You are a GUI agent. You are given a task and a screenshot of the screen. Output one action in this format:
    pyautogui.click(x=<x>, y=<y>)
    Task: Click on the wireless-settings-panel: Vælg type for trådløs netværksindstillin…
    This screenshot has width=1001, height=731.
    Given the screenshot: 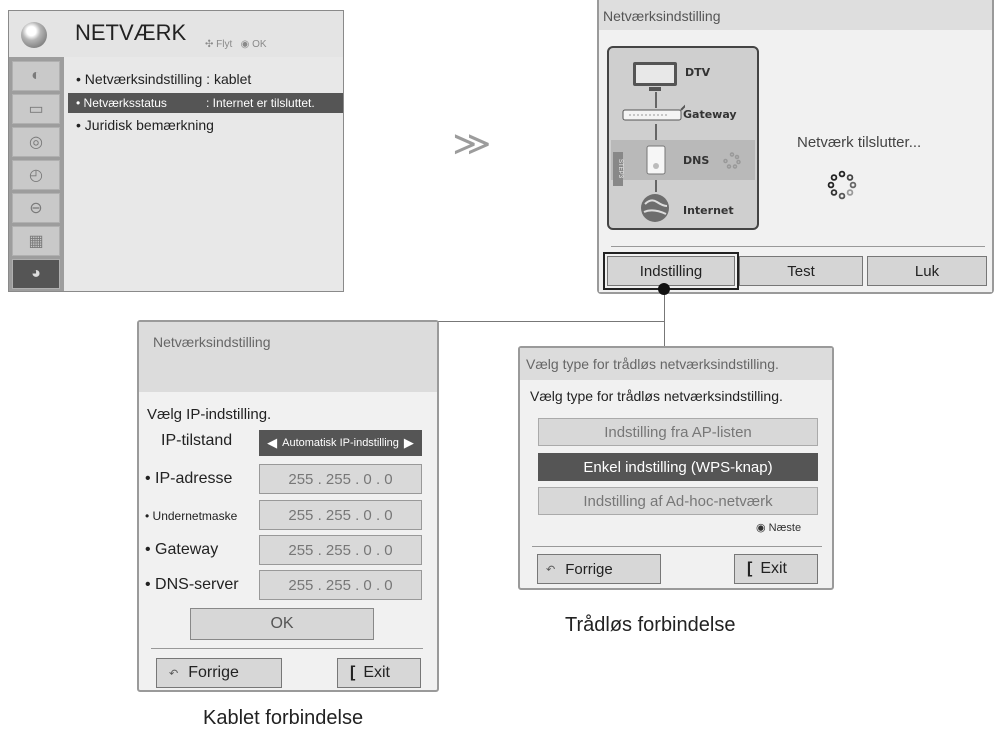 What is the action you would take?
    pyautogui.click(x=676, y=468)
    